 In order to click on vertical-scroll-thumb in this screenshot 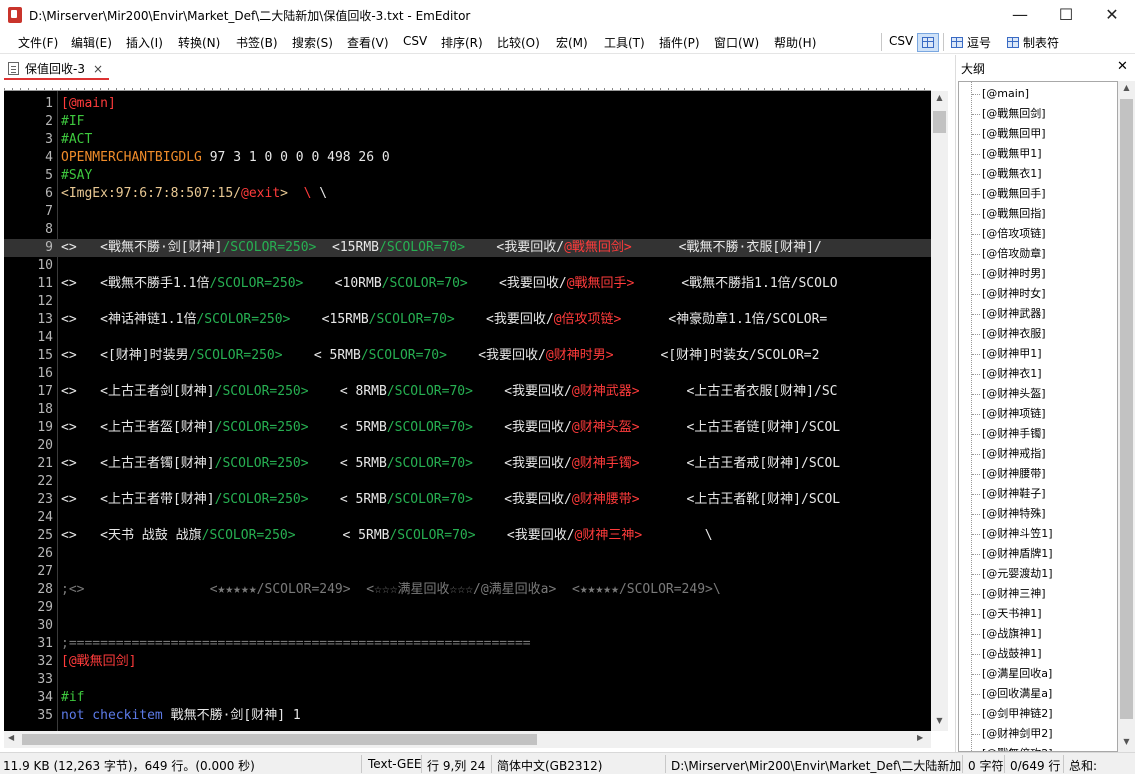, I will do `click(939, 122)`.